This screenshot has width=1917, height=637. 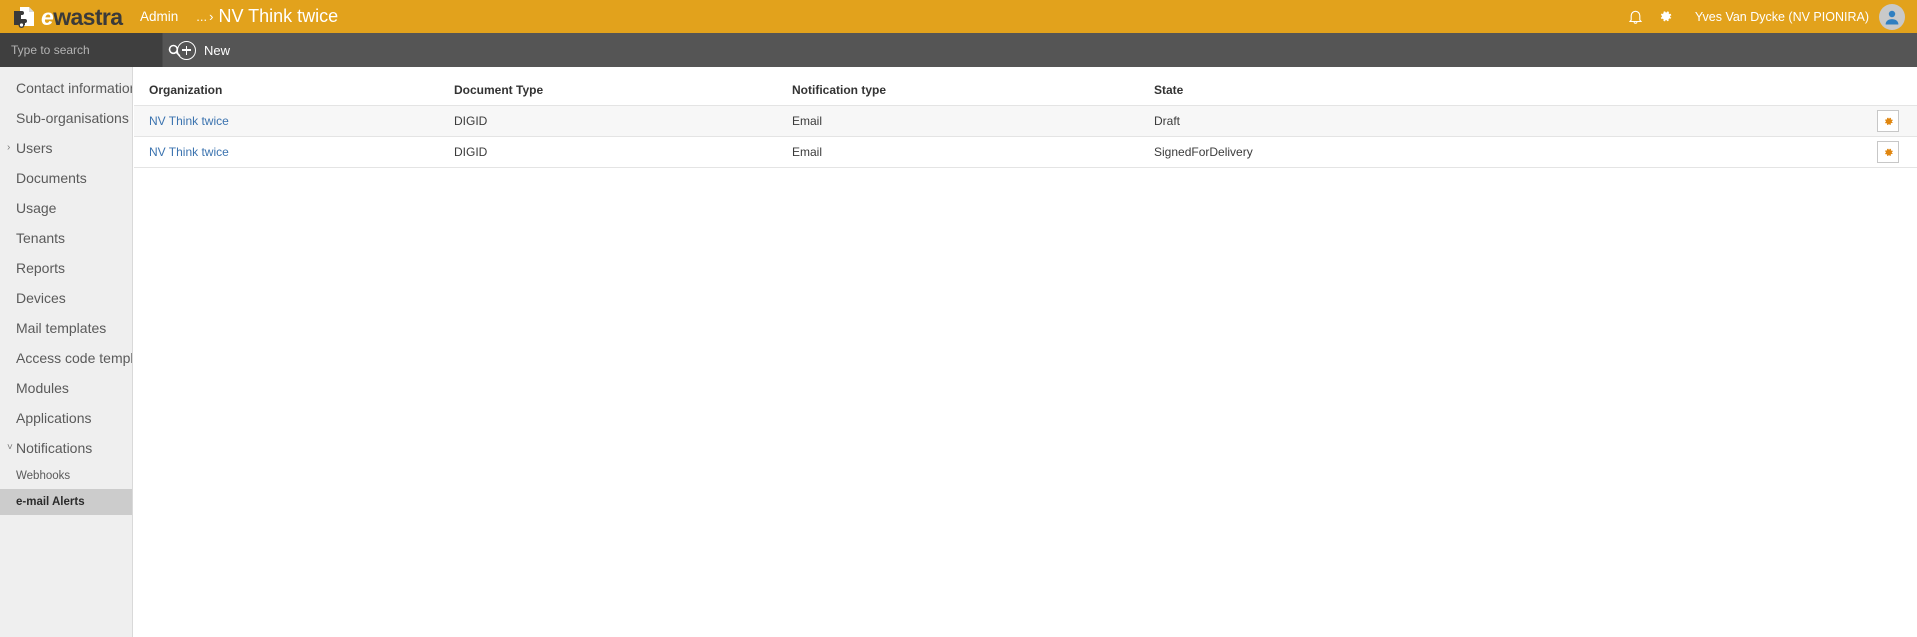 What do you see at coordinates (43, 476) in the screenshot?
I see `sidebar-item-label: Webhooks` at bounding box center [43, 476].